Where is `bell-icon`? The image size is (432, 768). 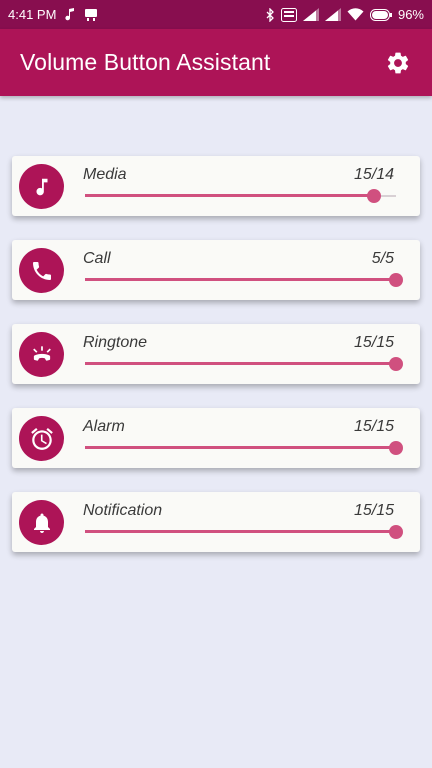 bell-icon is located at coordinates (41, 523).